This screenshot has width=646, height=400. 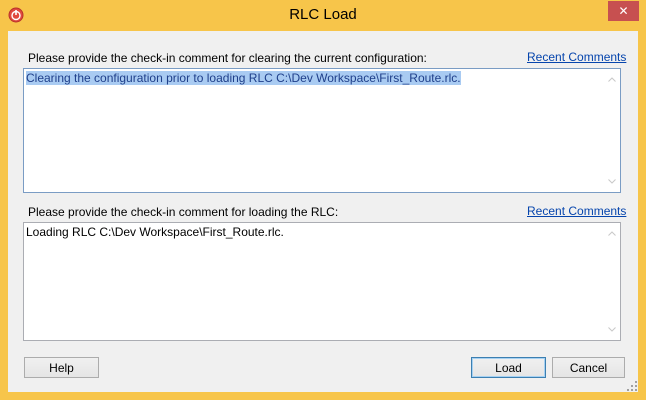 I want to click on resize-grip-icon, so click(x=632, y=386).